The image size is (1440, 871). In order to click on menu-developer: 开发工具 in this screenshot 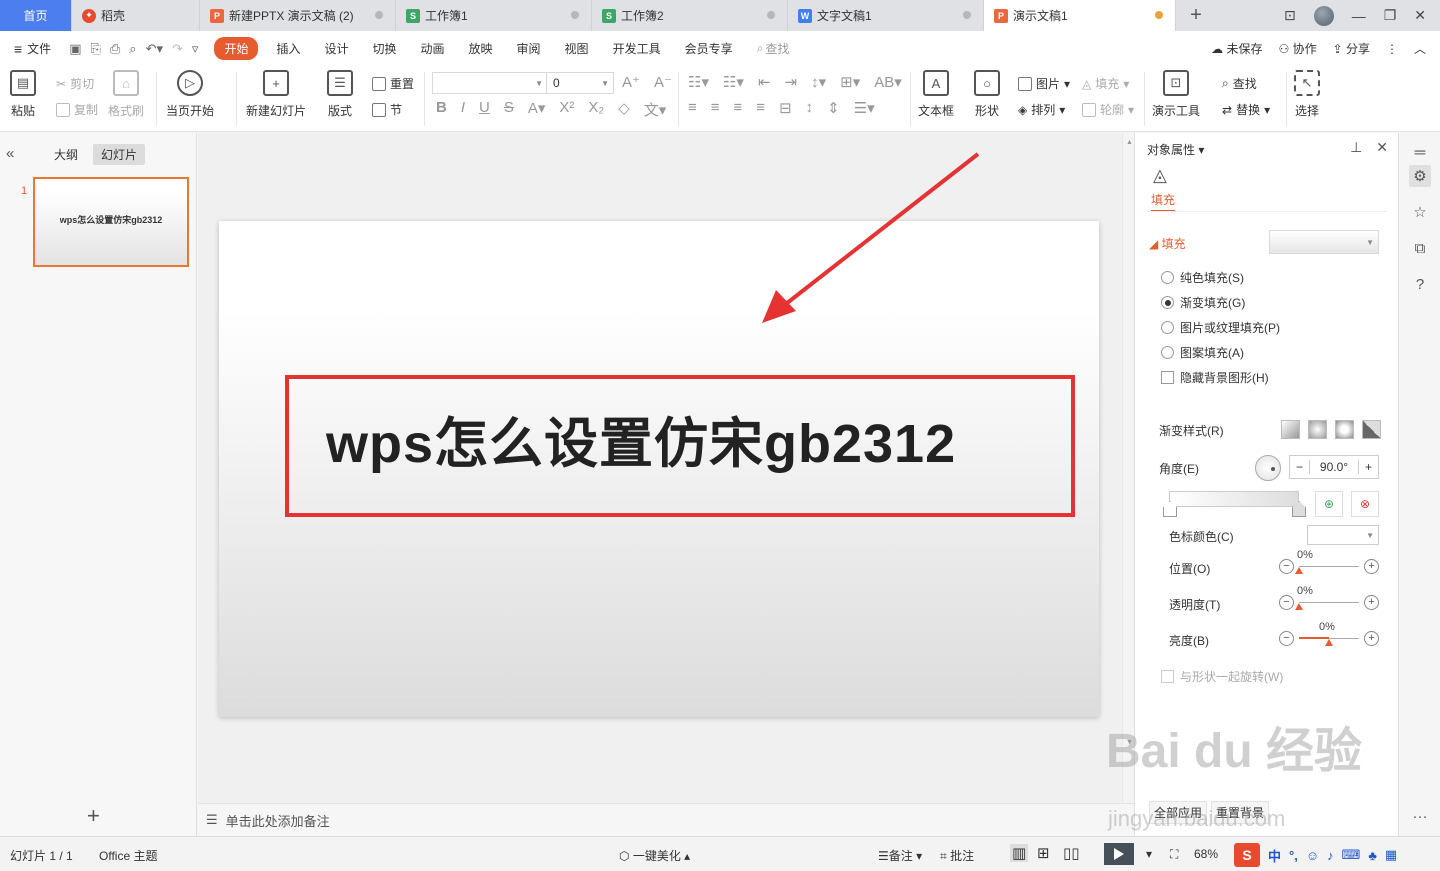, I will do `click(637, 48)`.